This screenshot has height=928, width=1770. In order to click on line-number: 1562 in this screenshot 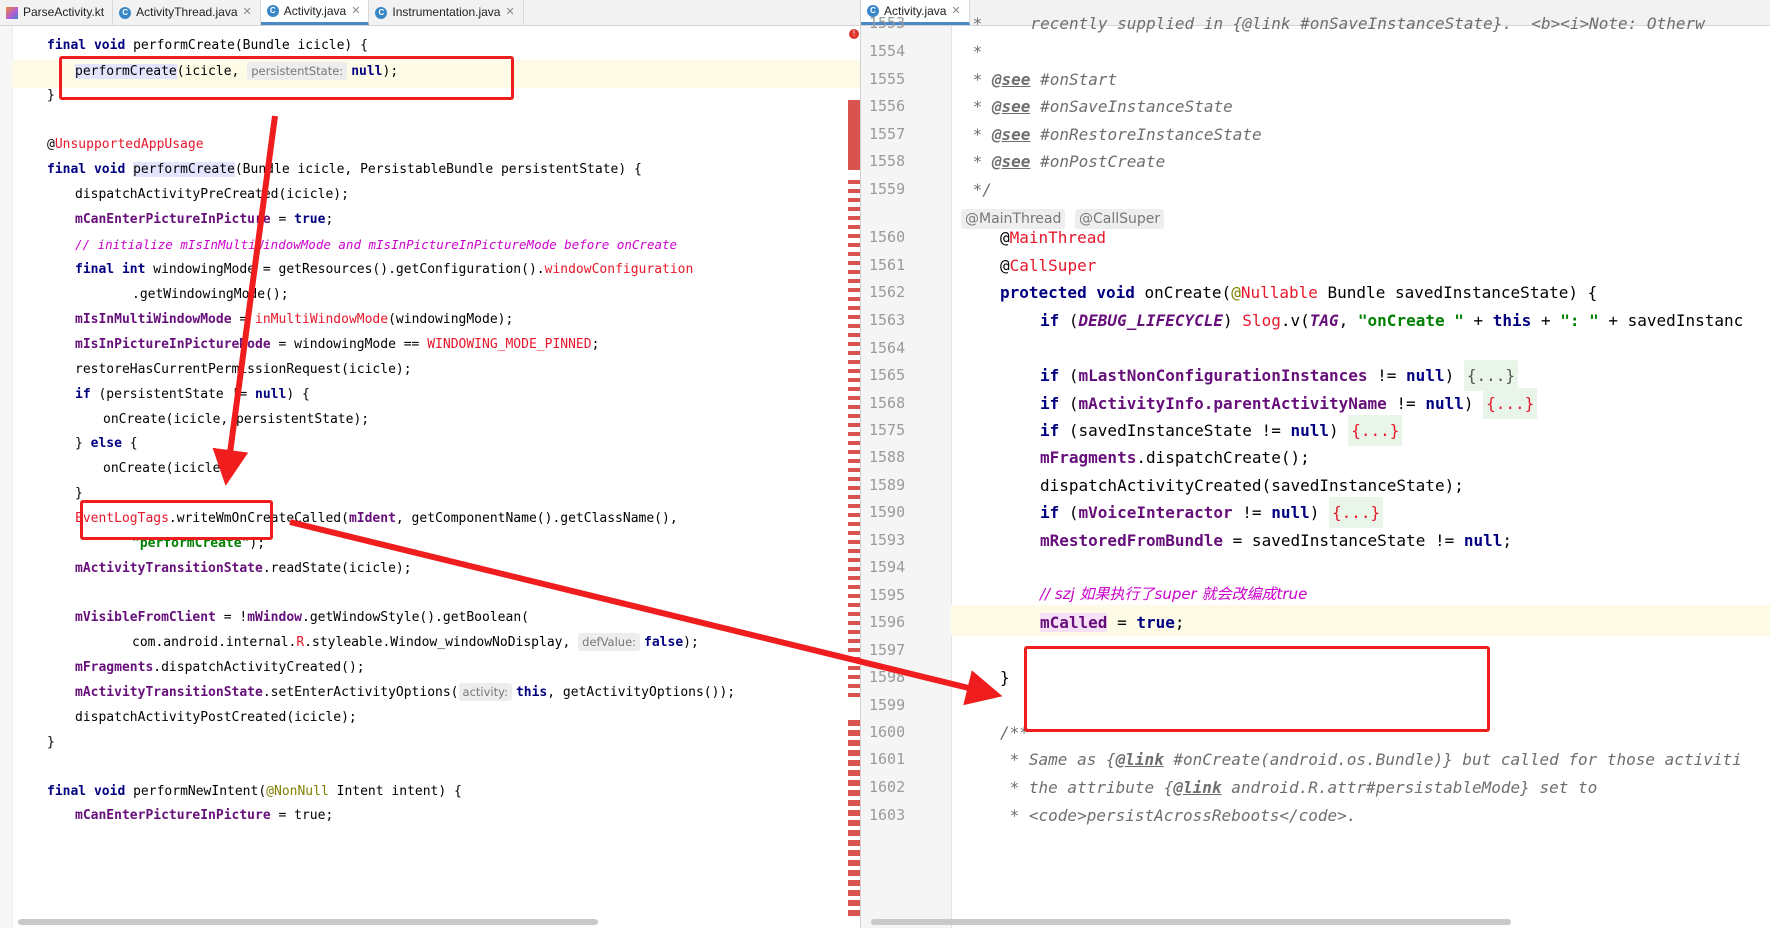, I will do `click(887, 292)`.